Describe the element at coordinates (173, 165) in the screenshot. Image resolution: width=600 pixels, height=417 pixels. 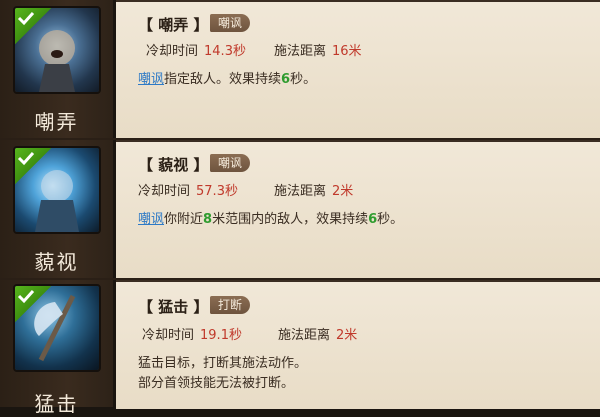
I see `skill-title: 【 藐视 】` at that location.